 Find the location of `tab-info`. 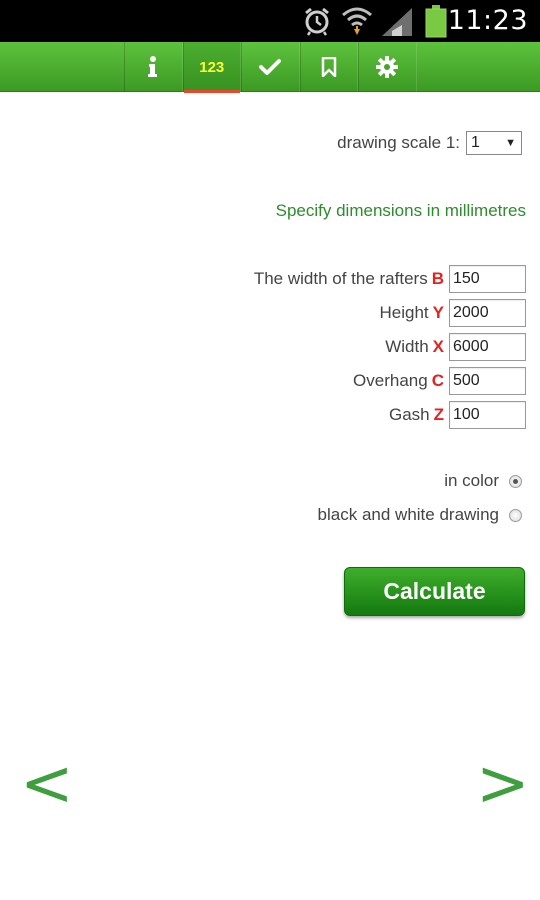

tab-info is located at coordinates (153, 67).